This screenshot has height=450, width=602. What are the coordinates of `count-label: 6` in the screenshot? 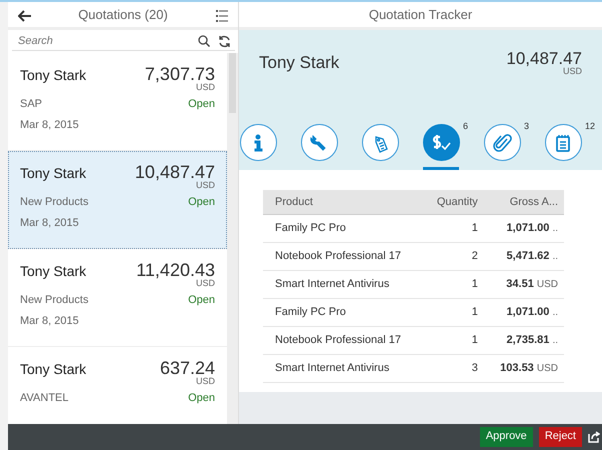 It's located at (465, 126).